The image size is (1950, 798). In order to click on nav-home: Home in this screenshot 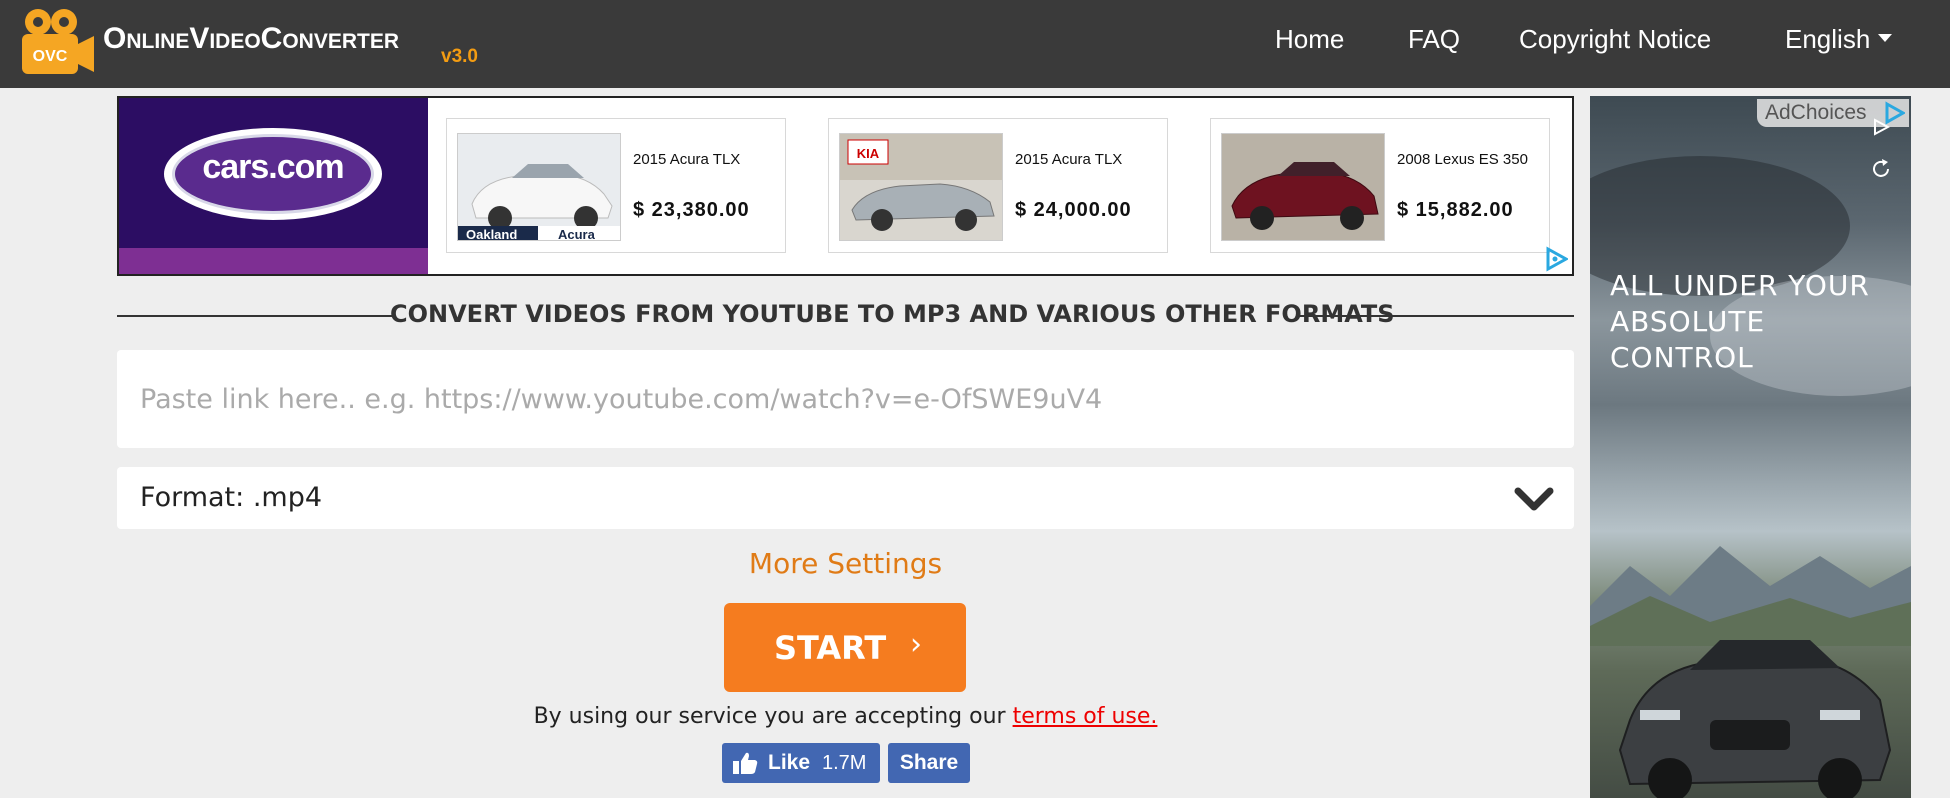, I will do `click(1309, 39)`.